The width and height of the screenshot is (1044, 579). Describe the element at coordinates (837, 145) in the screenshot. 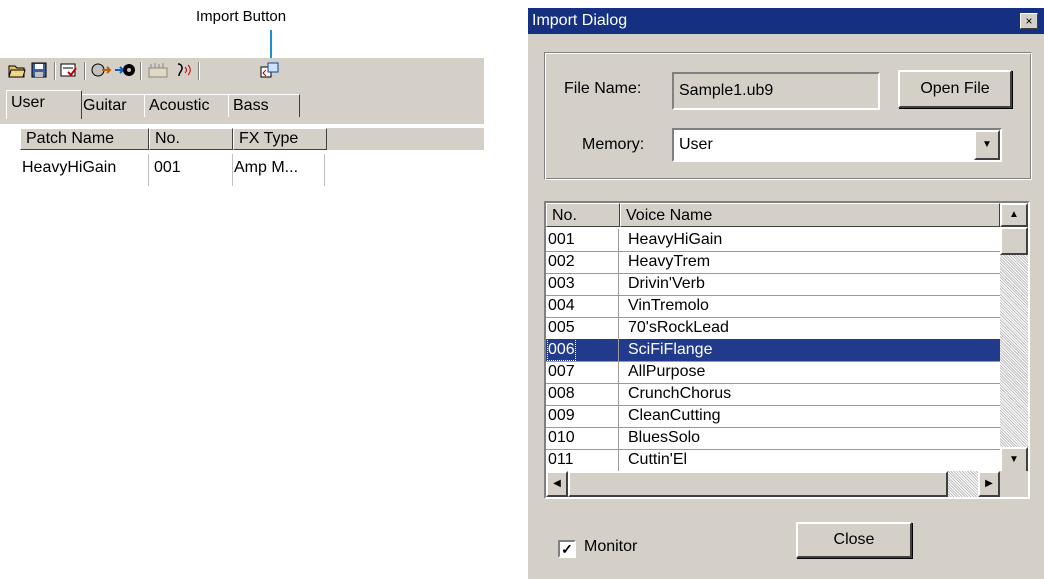

I see `memory-select: User ▼` at that location.